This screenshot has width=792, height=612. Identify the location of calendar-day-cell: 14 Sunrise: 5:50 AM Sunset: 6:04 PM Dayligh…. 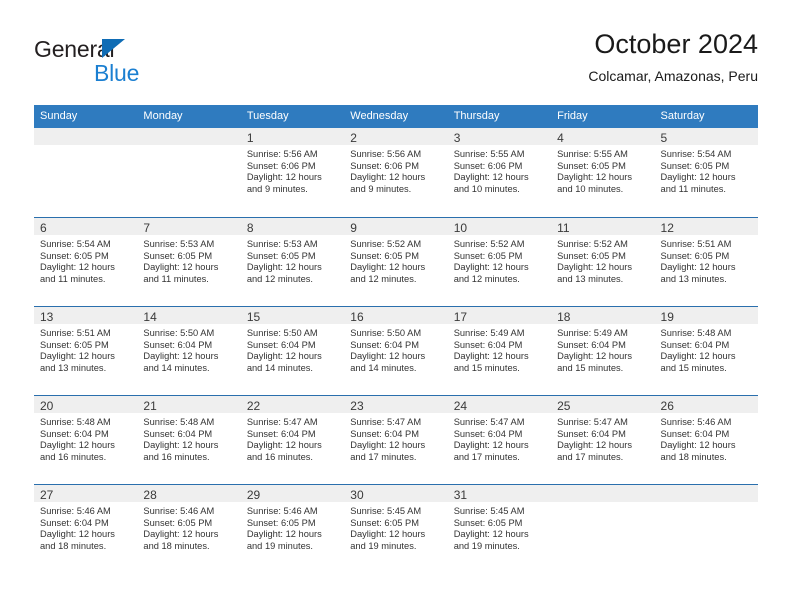
(189, 351).